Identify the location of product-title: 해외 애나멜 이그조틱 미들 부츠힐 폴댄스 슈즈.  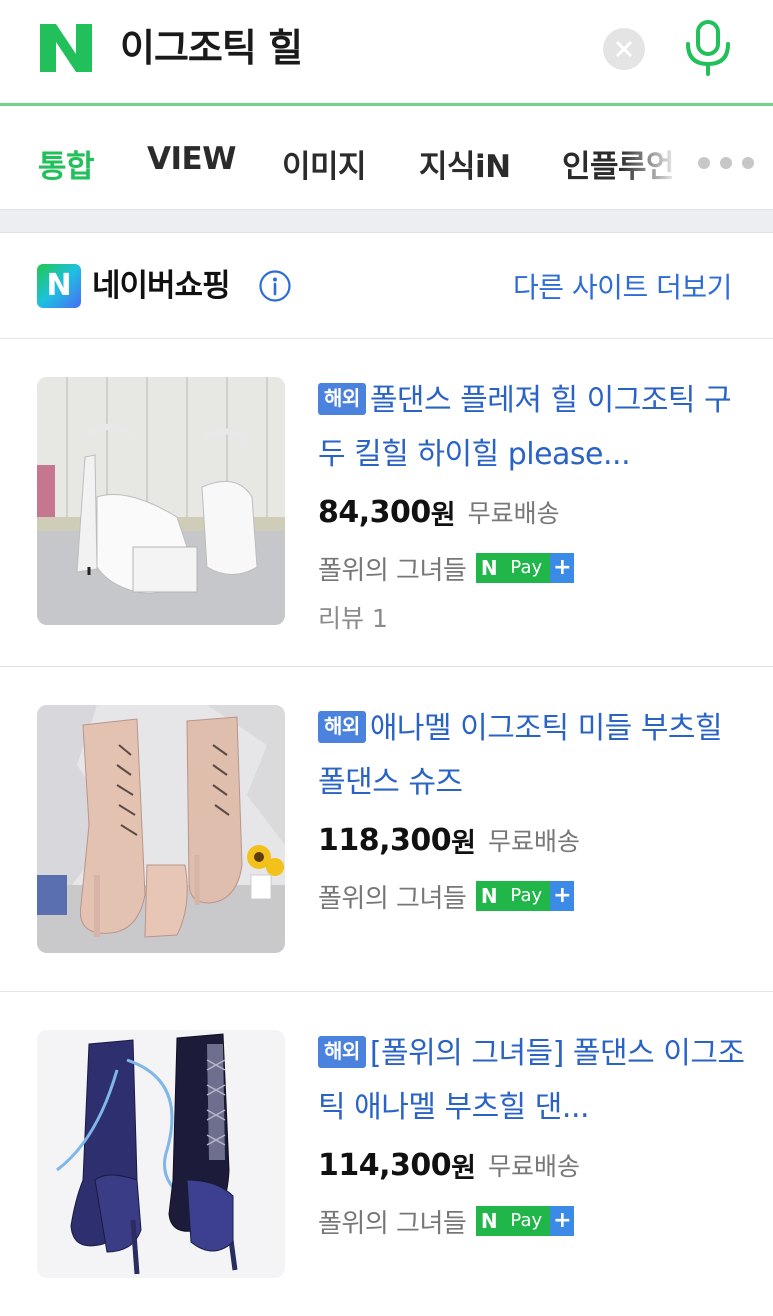
(533, 756).